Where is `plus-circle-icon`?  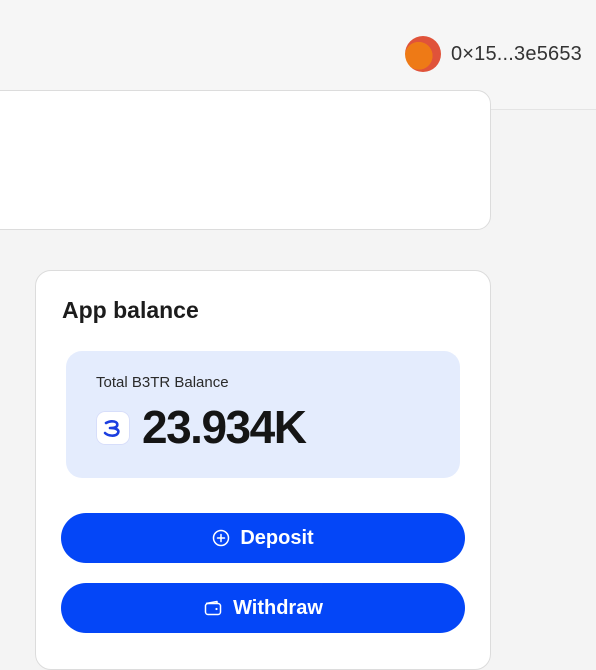
plus-circle-icon is located at coordinates (221, 538).